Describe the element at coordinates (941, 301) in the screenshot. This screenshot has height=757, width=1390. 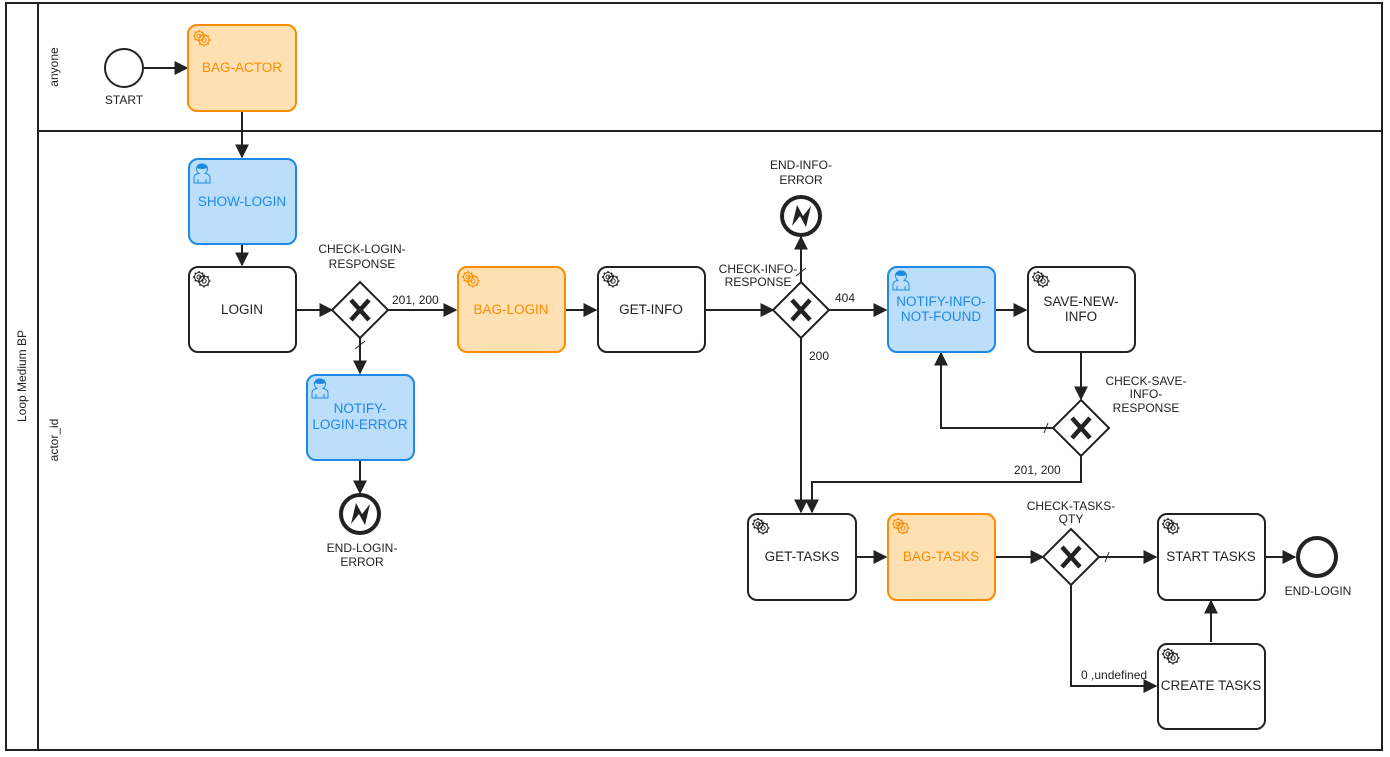
I see `task-label-line1: NOTIFY-INFO-` at that location.